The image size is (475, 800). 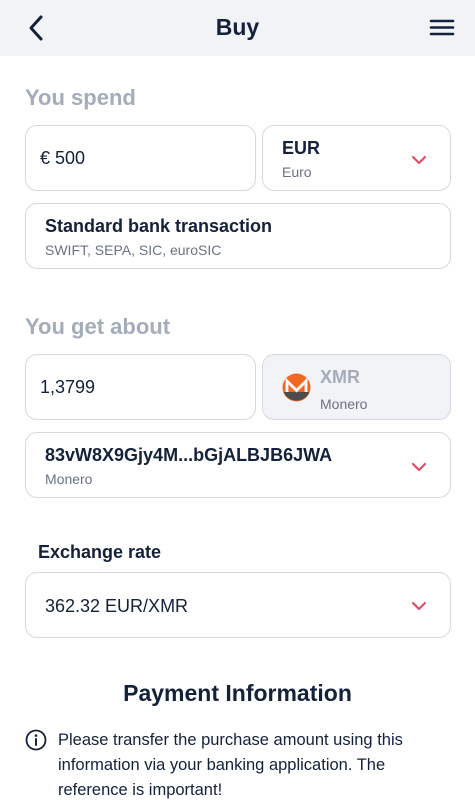 What do you see at coordinates (69, 479) in the screenshot?
I see `wallet-network-label: Monero` at bounding box center [69, 479].